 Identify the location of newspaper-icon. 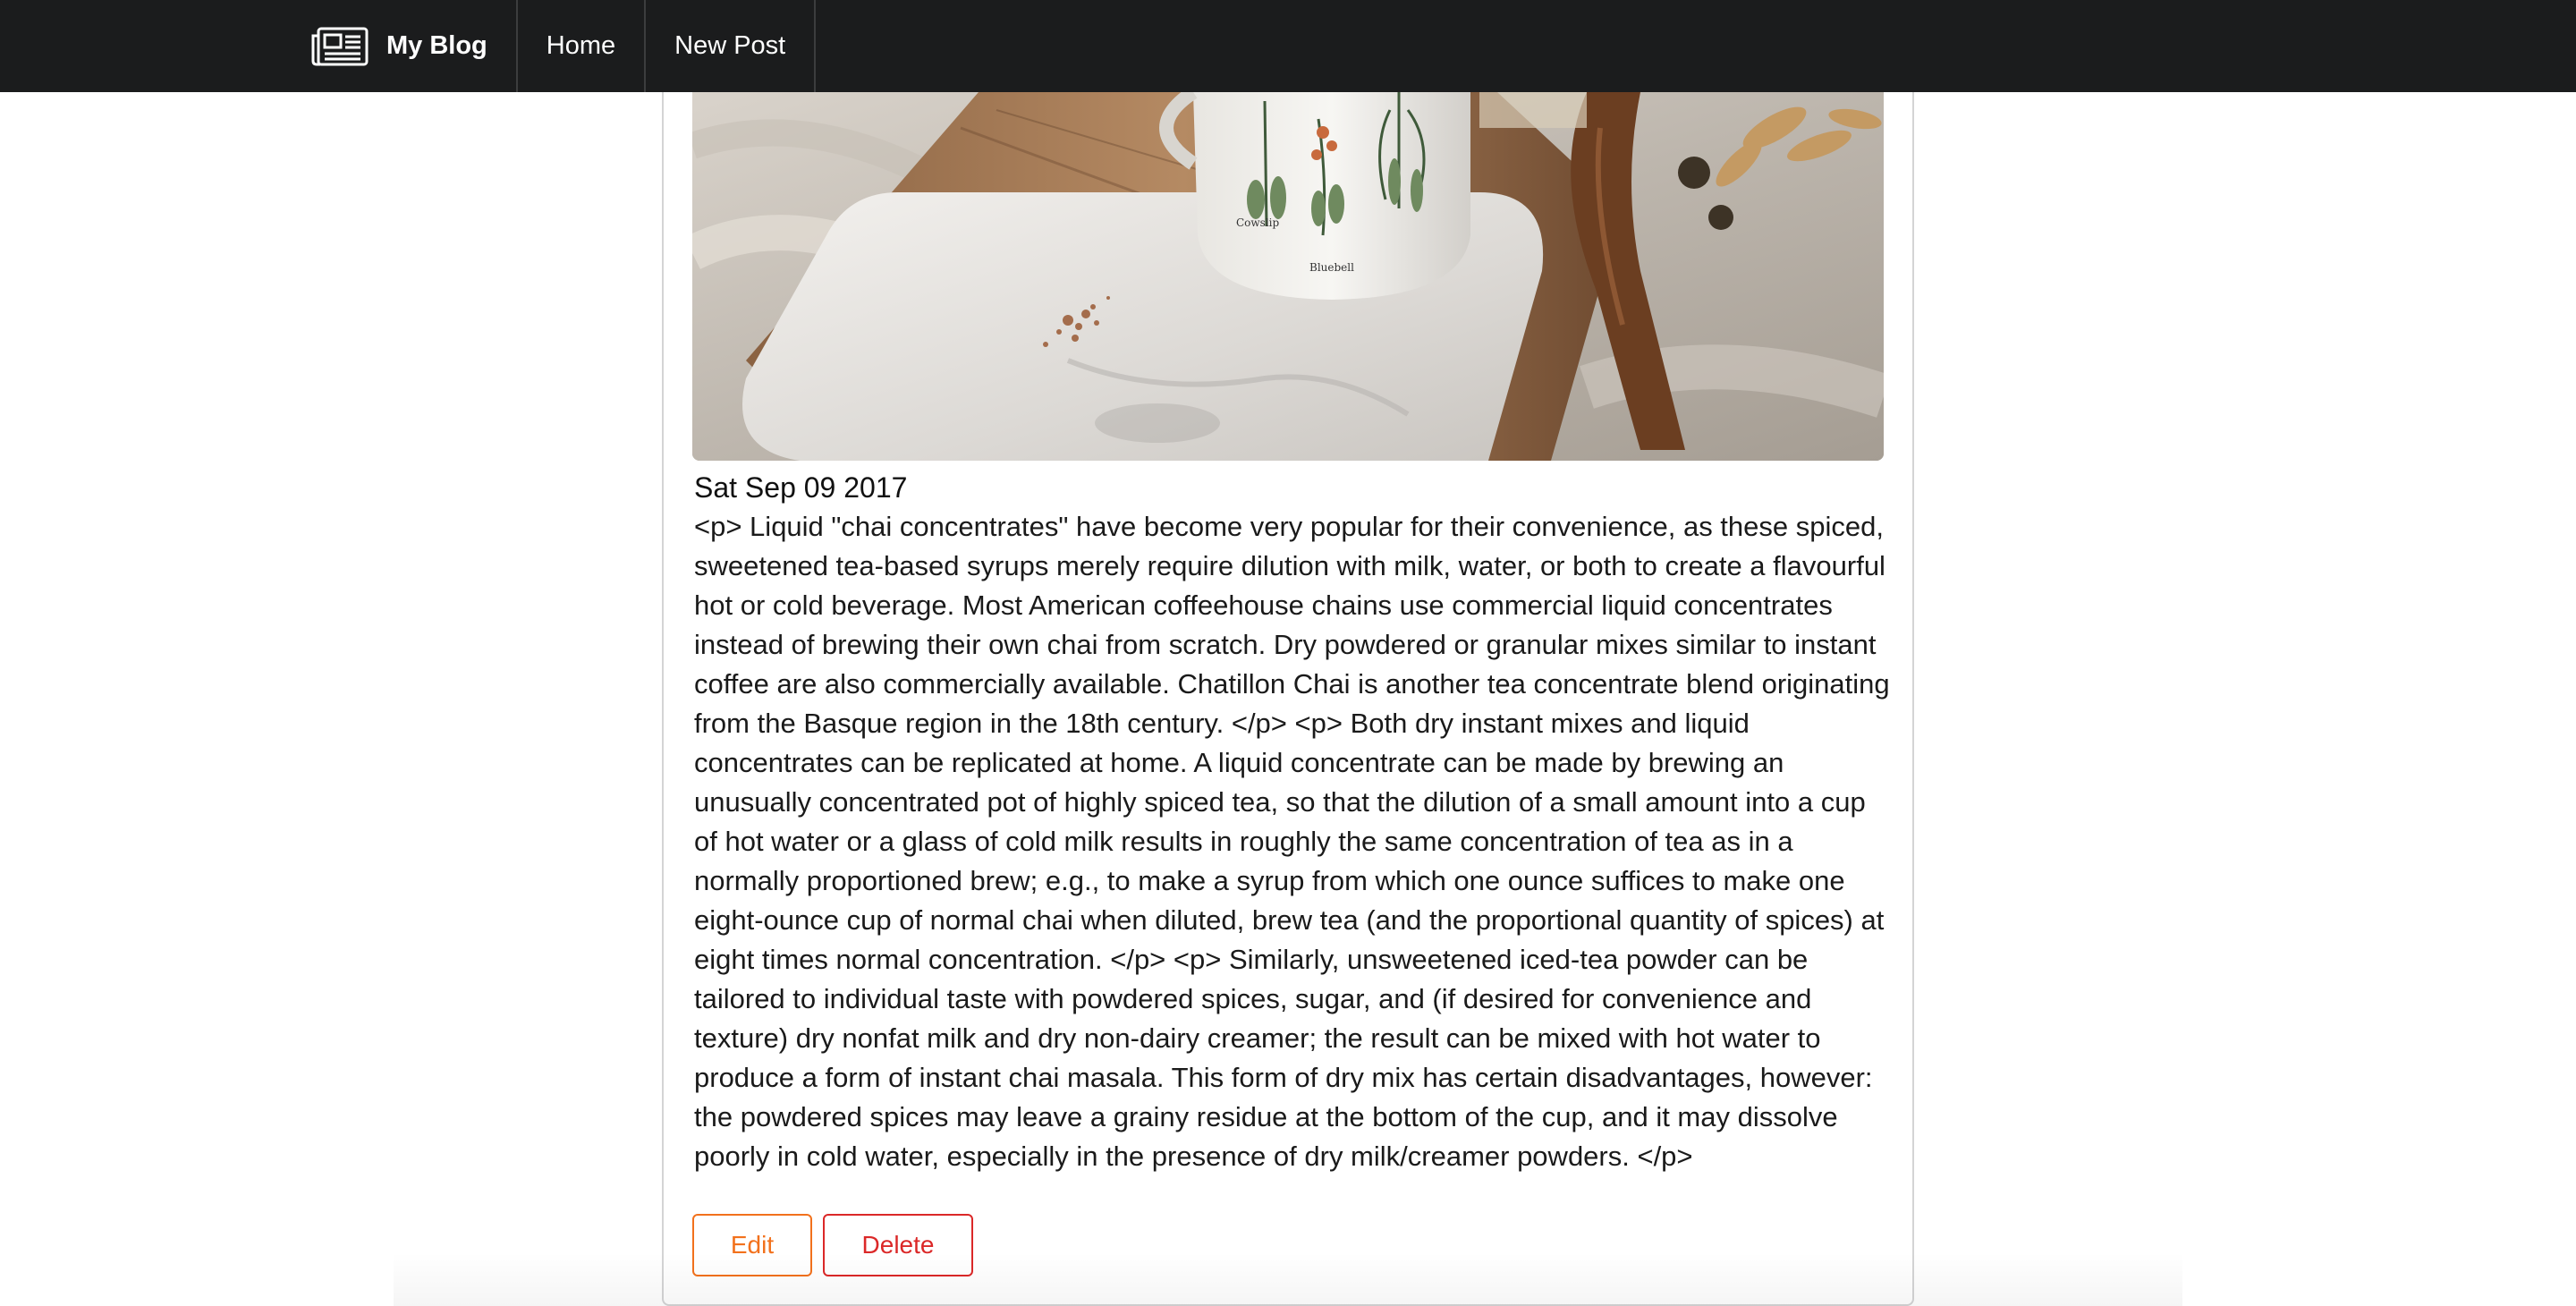
(340, 47).